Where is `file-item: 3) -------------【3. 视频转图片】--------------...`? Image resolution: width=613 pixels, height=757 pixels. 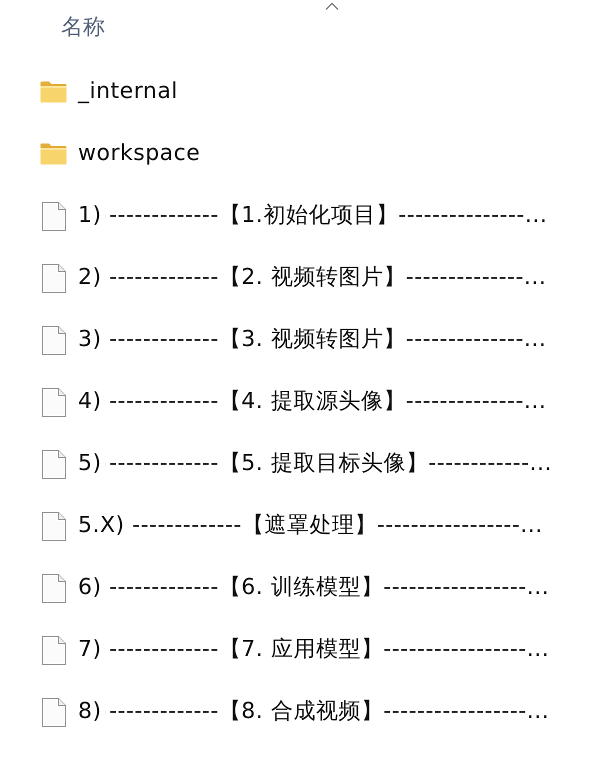
file-item: 3) -------------【3. 视频转图片】--------------... is located at coordinates (293, 340).